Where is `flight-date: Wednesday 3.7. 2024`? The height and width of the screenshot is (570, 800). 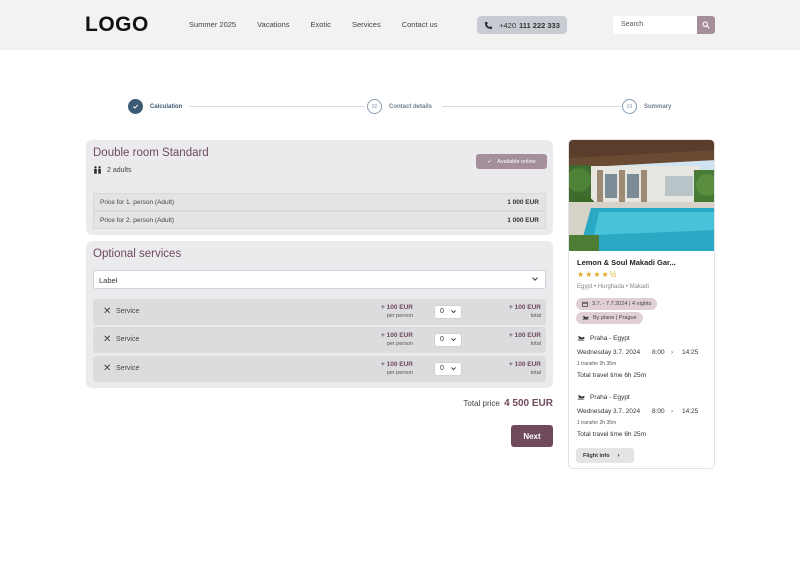 flight-date: Wednesday 3.7. 2024 is located at coordinates (609, 411).